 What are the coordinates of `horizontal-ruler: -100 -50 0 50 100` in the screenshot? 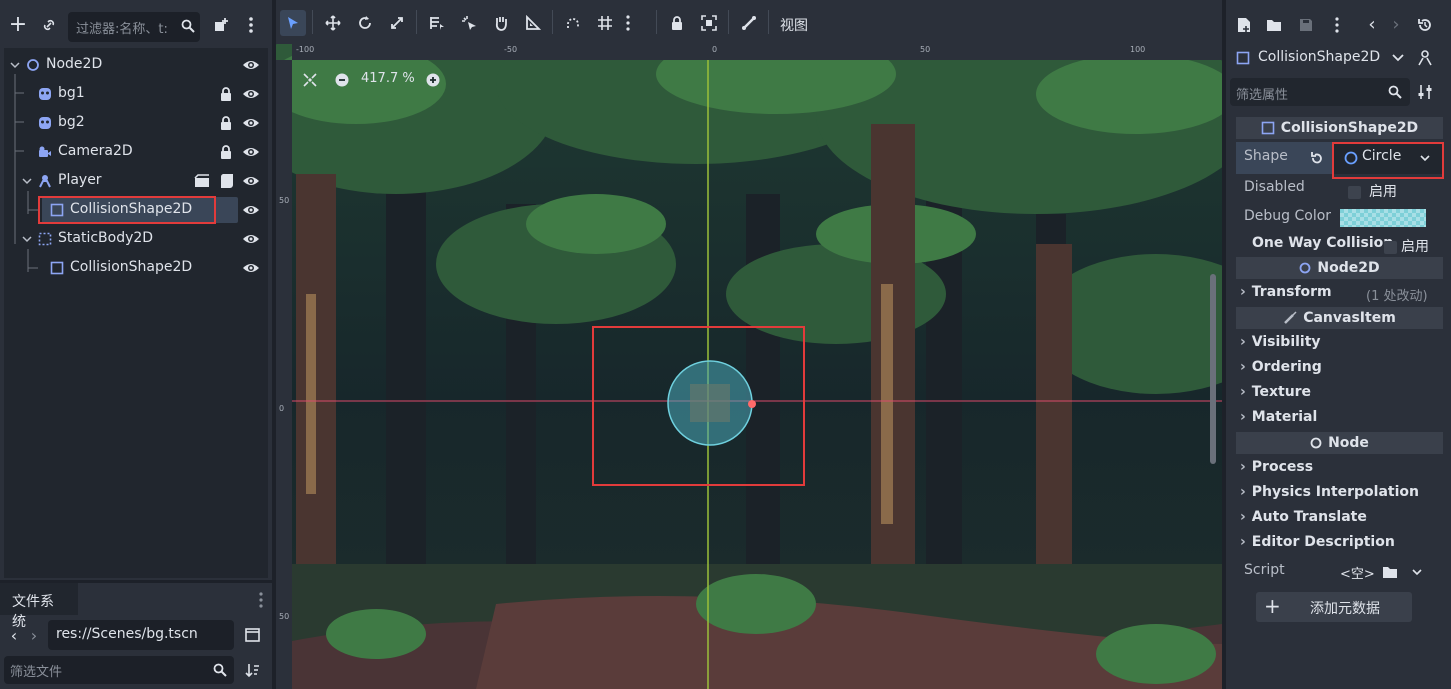 It's located at (757, 52).